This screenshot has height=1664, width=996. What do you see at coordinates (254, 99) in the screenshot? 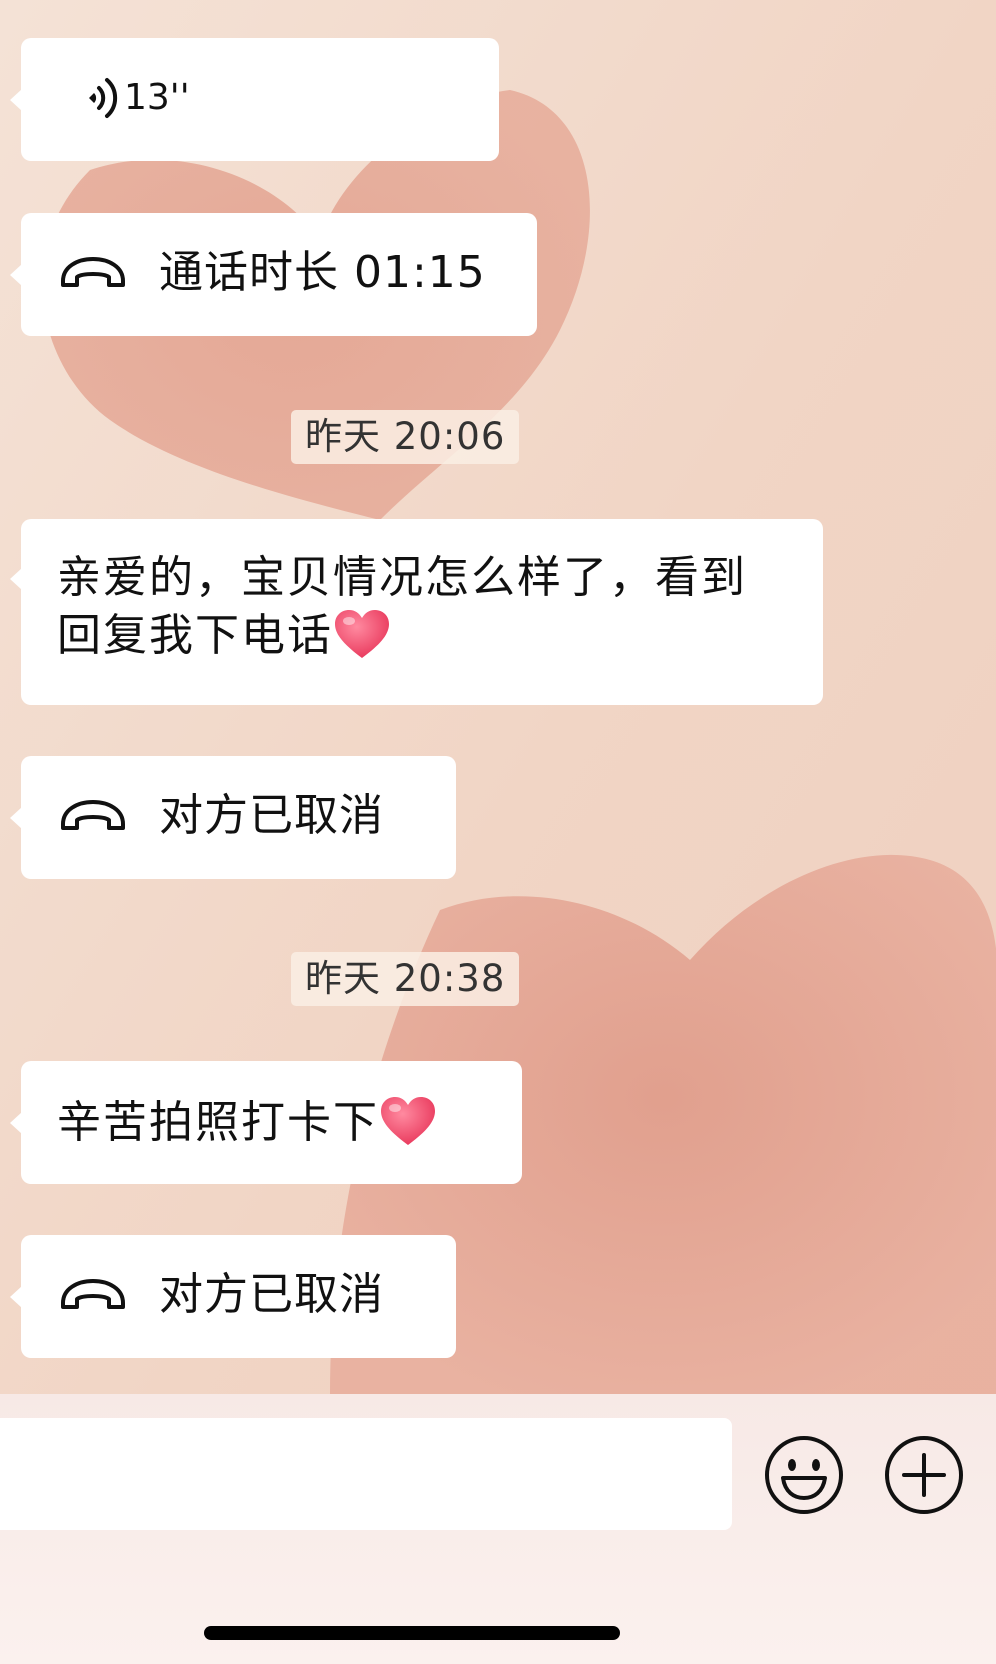
I see `voice-message-bubble: 13''` at bounding box center [254, 99].